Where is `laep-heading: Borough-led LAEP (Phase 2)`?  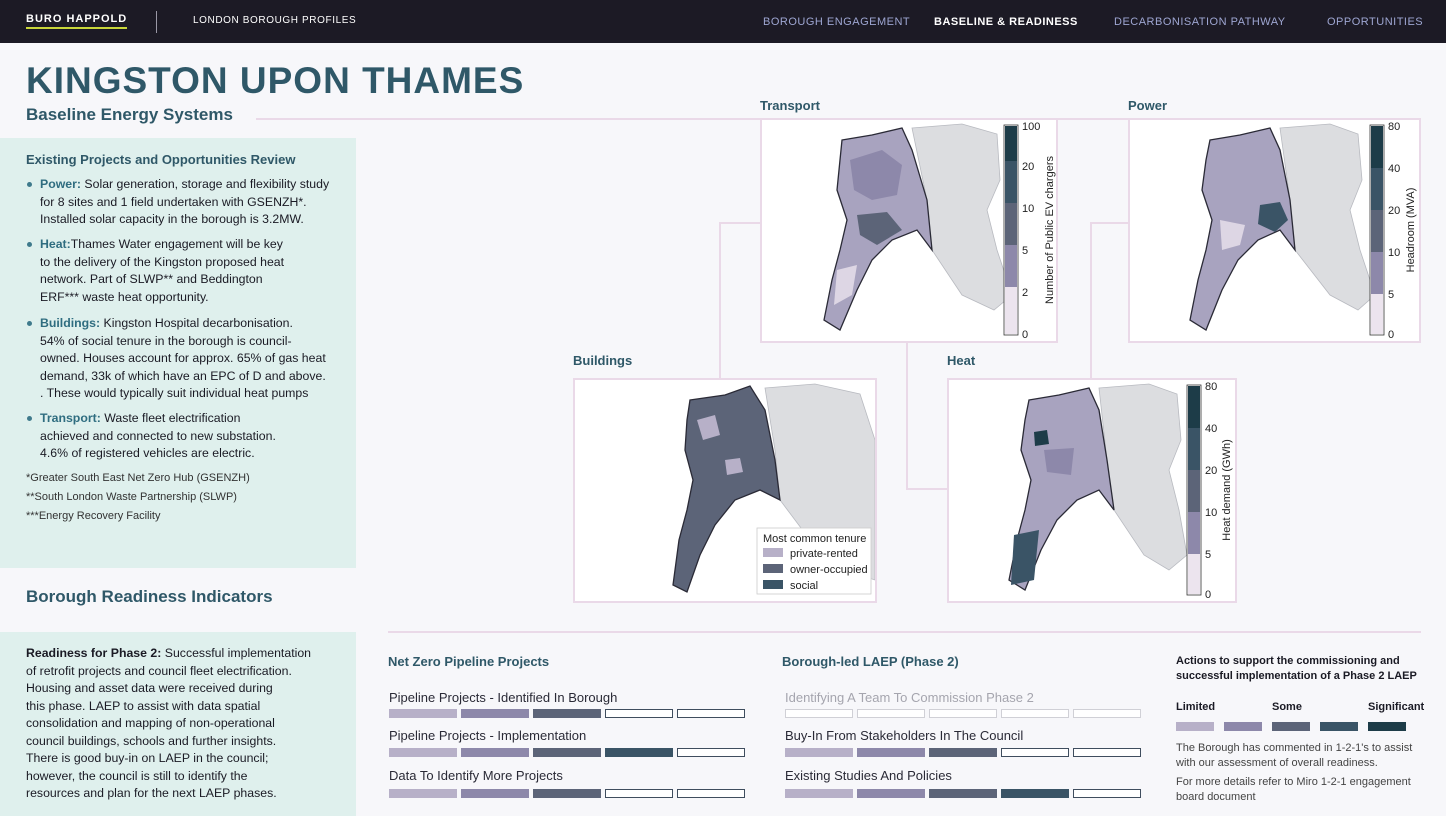
laep-heading: Borough-led LAEP (Phase 2) is located at coordinates (870, 661).